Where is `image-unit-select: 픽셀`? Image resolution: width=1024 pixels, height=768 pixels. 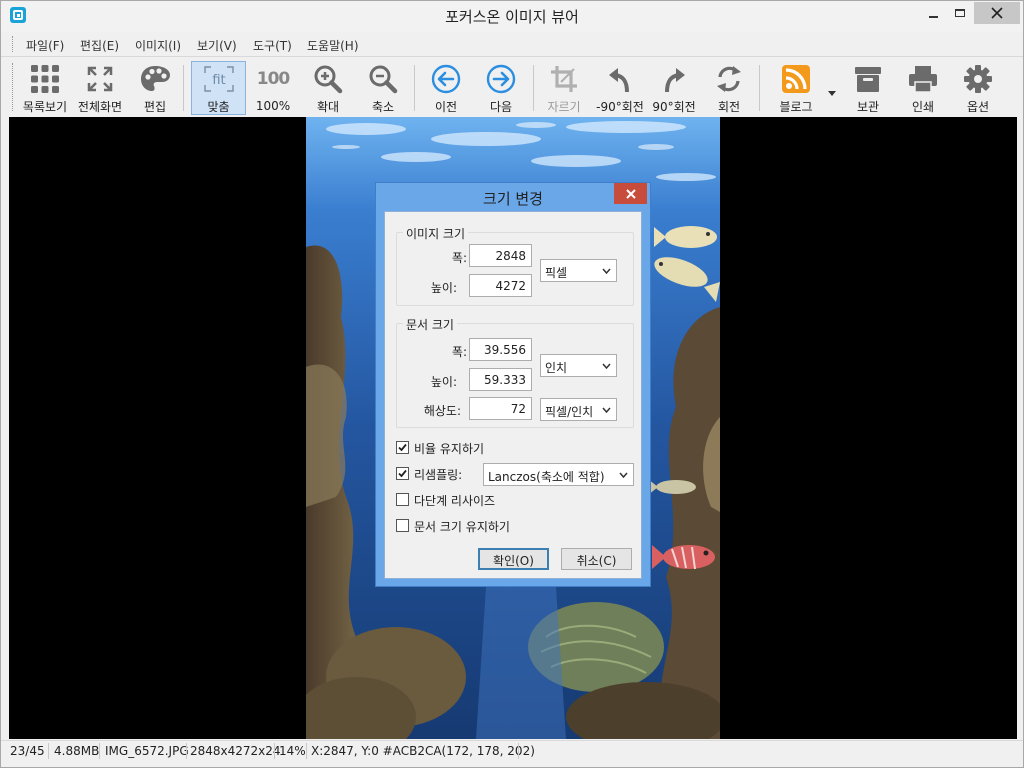
image-unit-select: 픽셀 is located at coordinates (578, 270).